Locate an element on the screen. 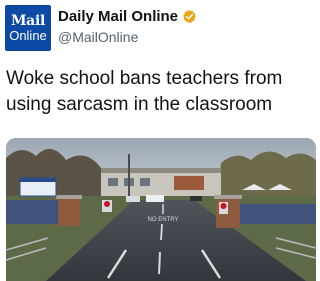 This screenshot has width=320, height=281. avatar-logo-line1: Mail is located at coordinates (27, 21).